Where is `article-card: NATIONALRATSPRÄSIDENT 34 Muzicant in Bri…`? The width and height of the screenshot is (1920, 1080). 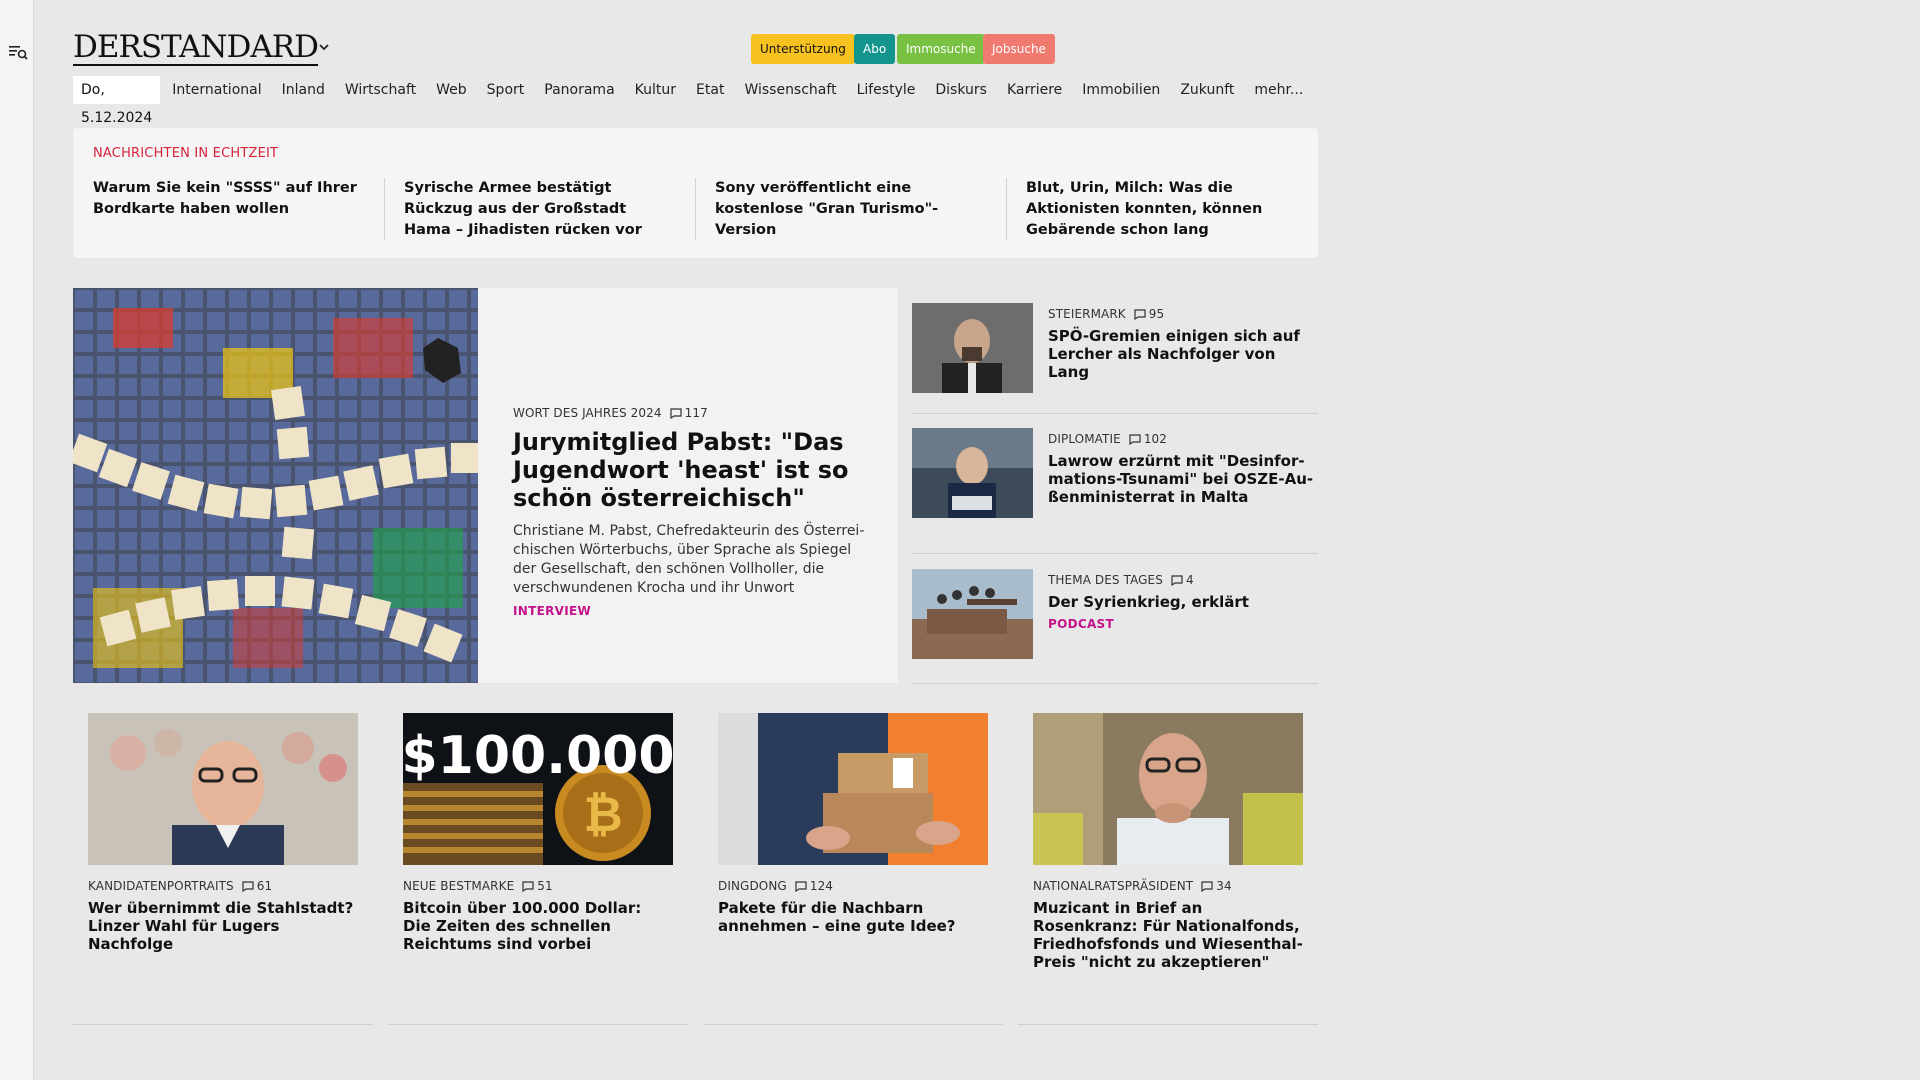
article-card: NATIONALRATSPRÄSIDENT 34 Muzicant in Bri… is located at coordinates (1168, 842).